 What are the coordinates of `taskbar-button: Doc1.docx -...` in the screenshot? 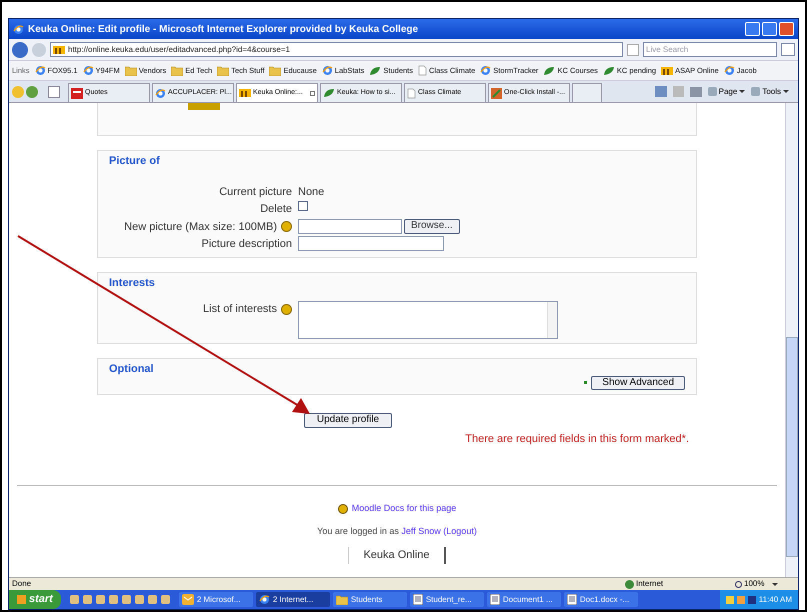 It's located at (601, 599).